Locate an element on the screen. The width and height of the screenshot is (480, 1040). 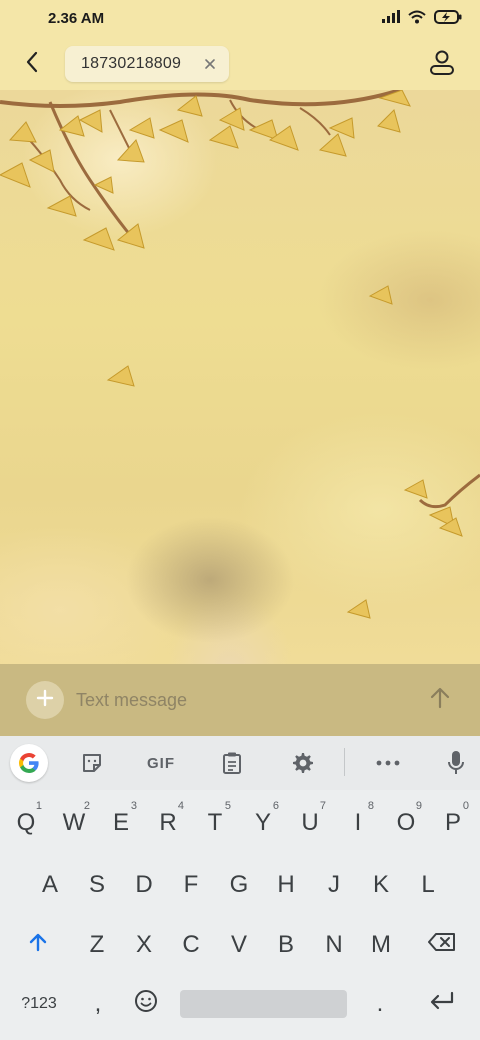
send-button is located at coordinates (440, 700).